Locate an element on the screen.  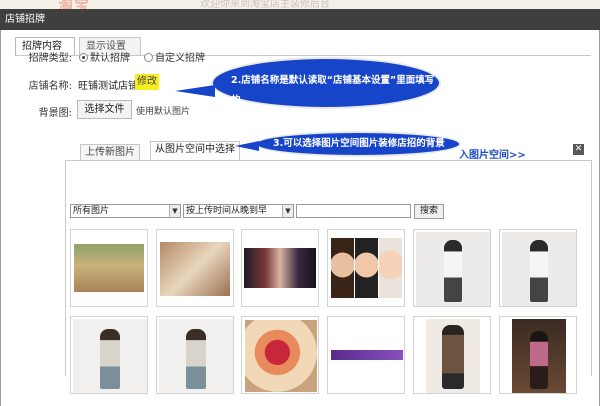
purple-banner-photo is located at coordinates (367, 355).